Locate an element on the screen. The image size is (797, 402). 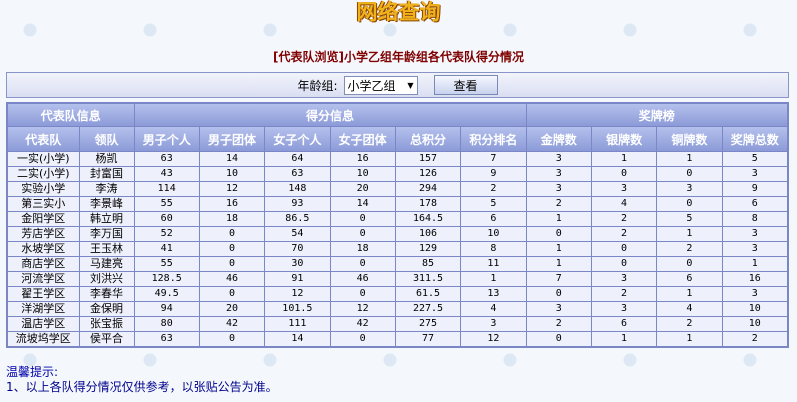
team-name-cell: 二实(小学) is located at coordinates (43, 174).